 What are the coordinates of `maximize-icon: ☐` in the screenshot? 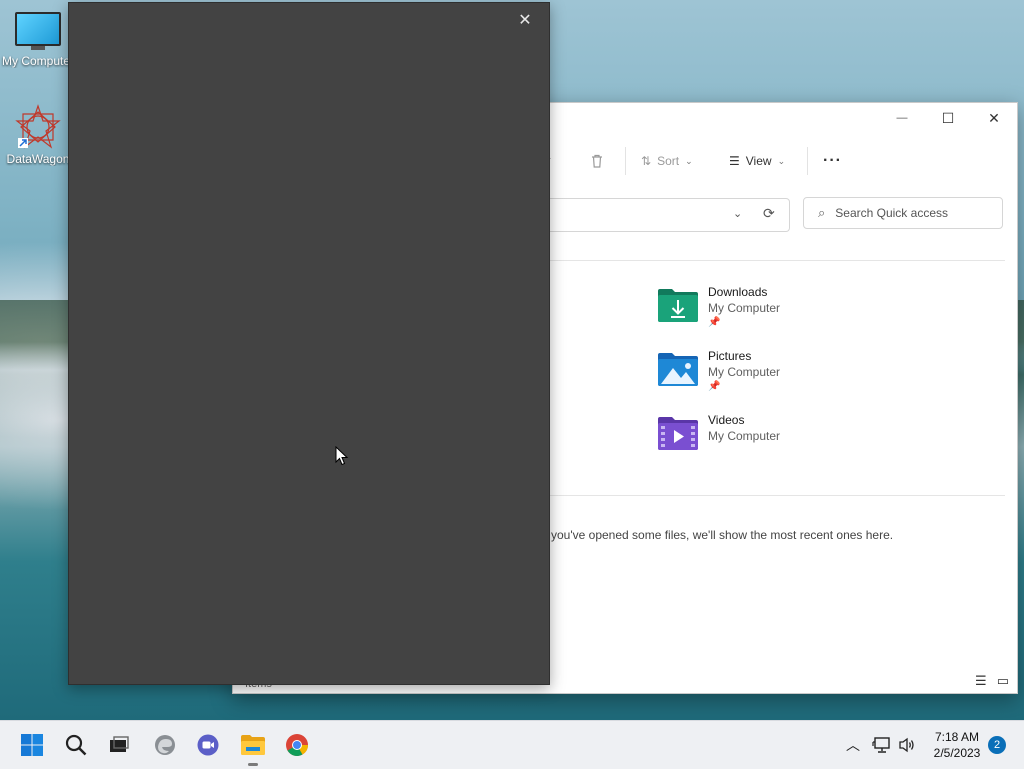 It's located at (948, 117).